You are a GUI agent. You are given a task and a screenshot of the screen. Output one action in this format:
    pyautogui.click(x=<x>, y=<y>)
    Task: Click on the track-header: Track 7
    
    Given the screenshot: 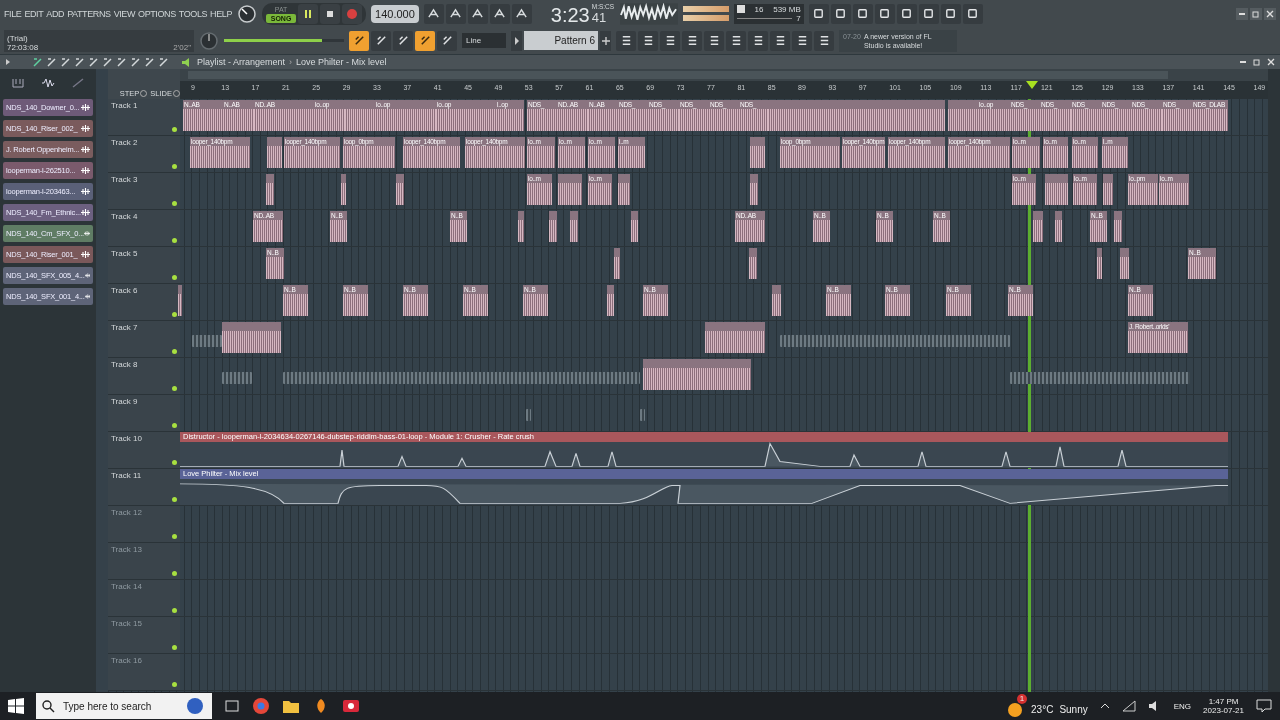 What is the action you would take?
    pyautogui.click(x=144, y=339)
    